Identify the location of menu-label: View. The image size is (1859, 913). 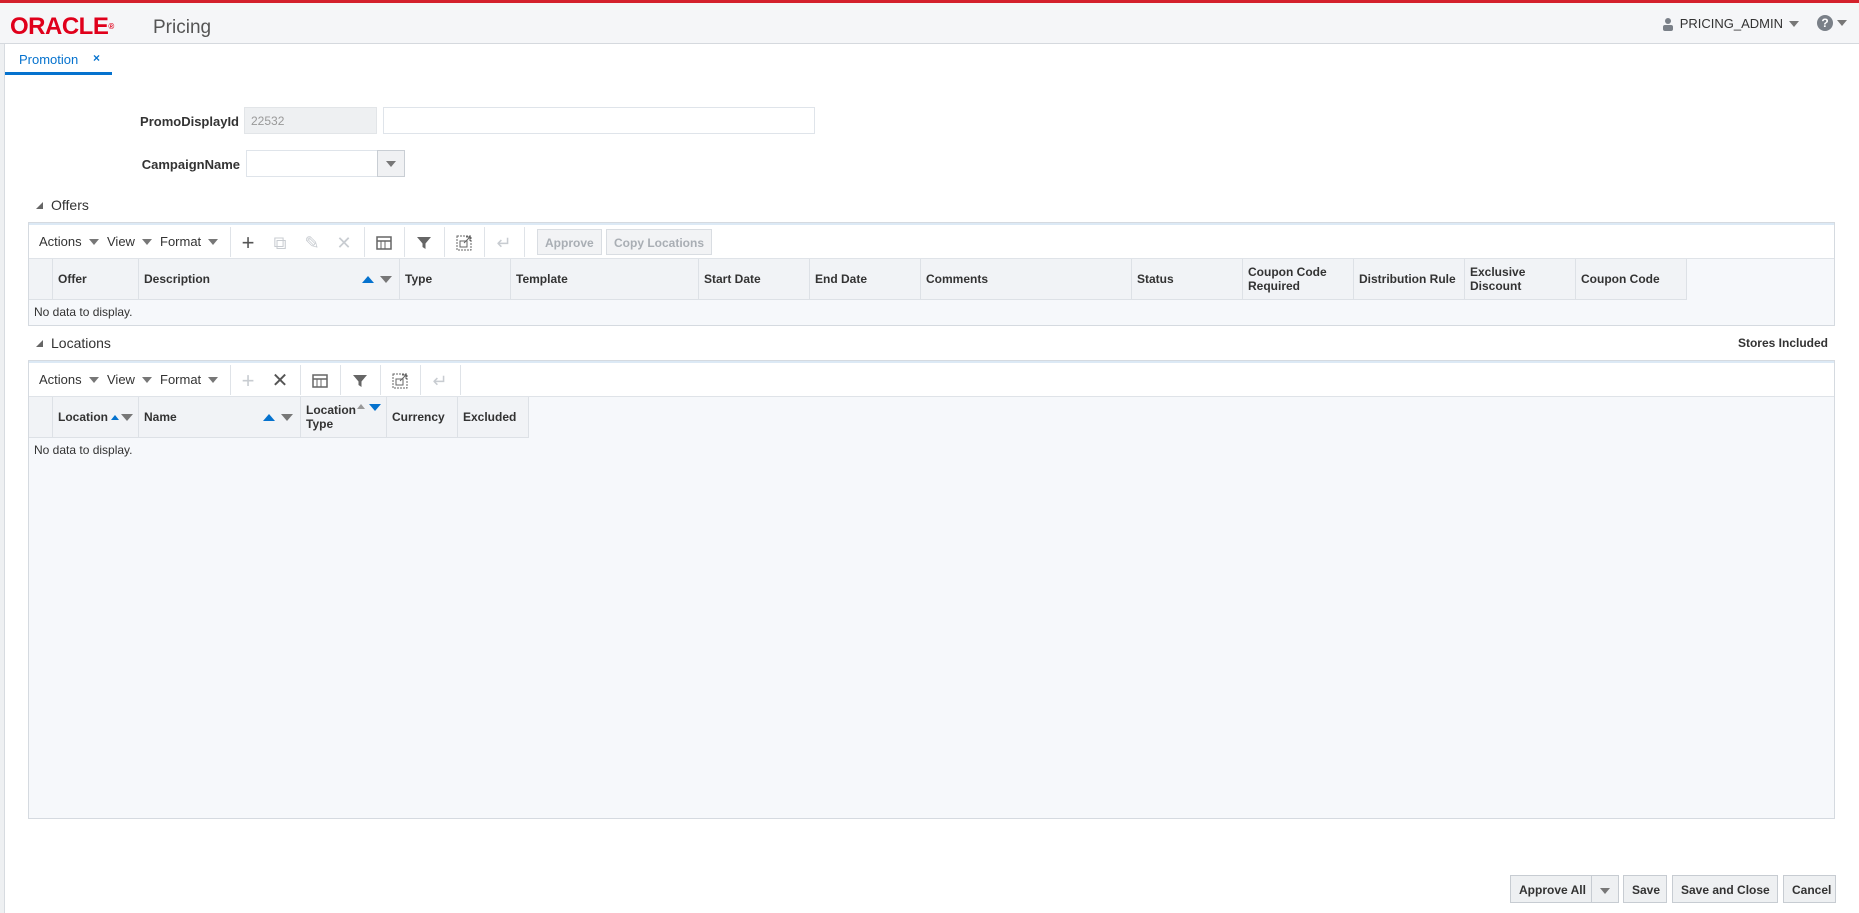
(121, 379).